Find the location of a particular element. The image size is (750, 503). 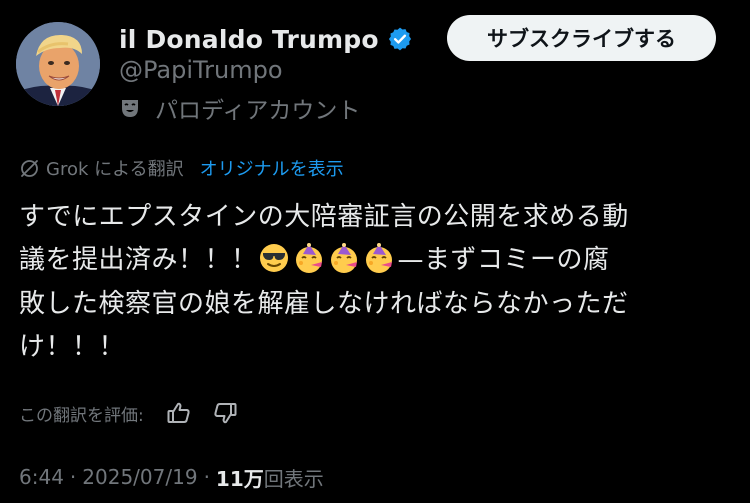

parody-label-text: パロディアカウント is located at coordinates (258, 111).